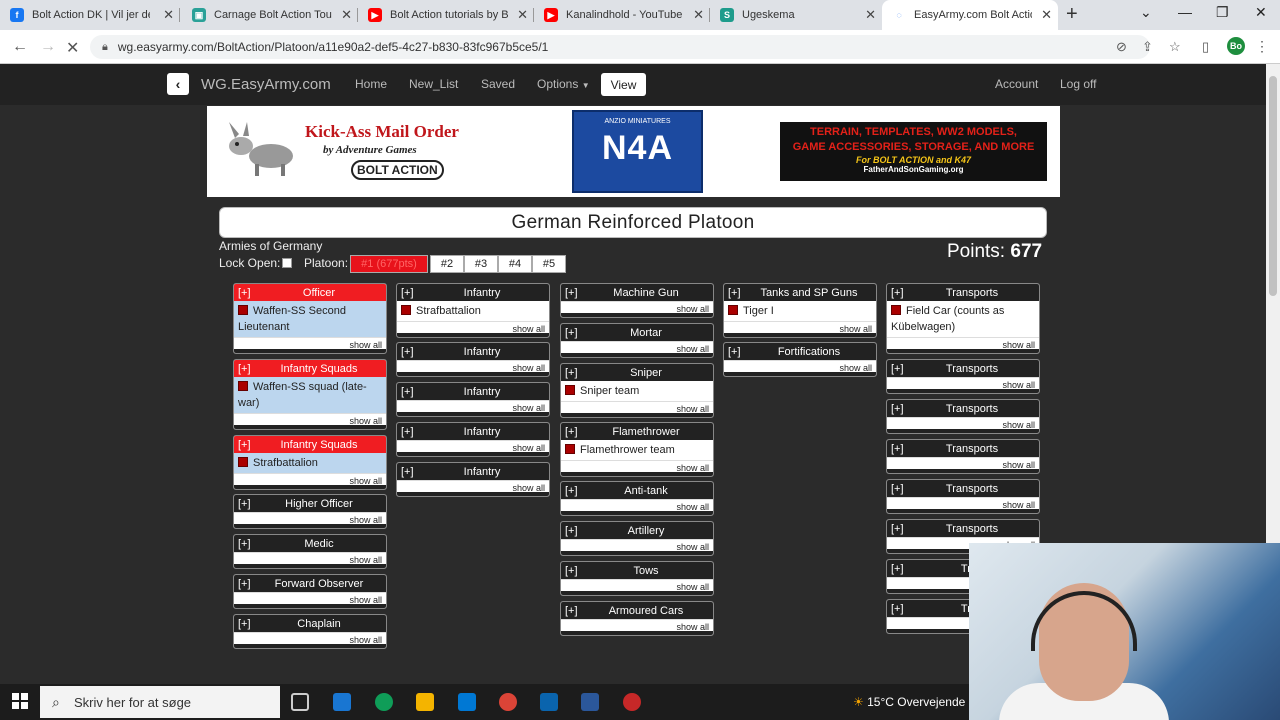  What do you see at coordinates (637, 450) in the screenshot?
I see `unit-entry: Flamethrower team` at bounding box center [637, 450].